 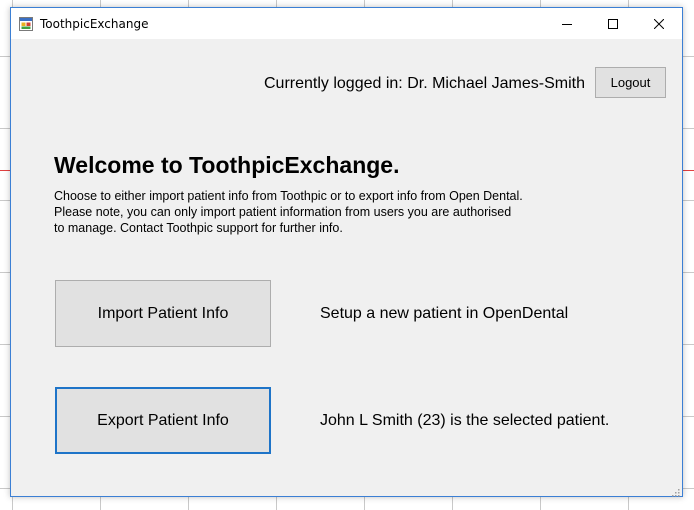 I want to click on import-status-label: Setup a new patient in OpenDental, so click(x=444, y=313).